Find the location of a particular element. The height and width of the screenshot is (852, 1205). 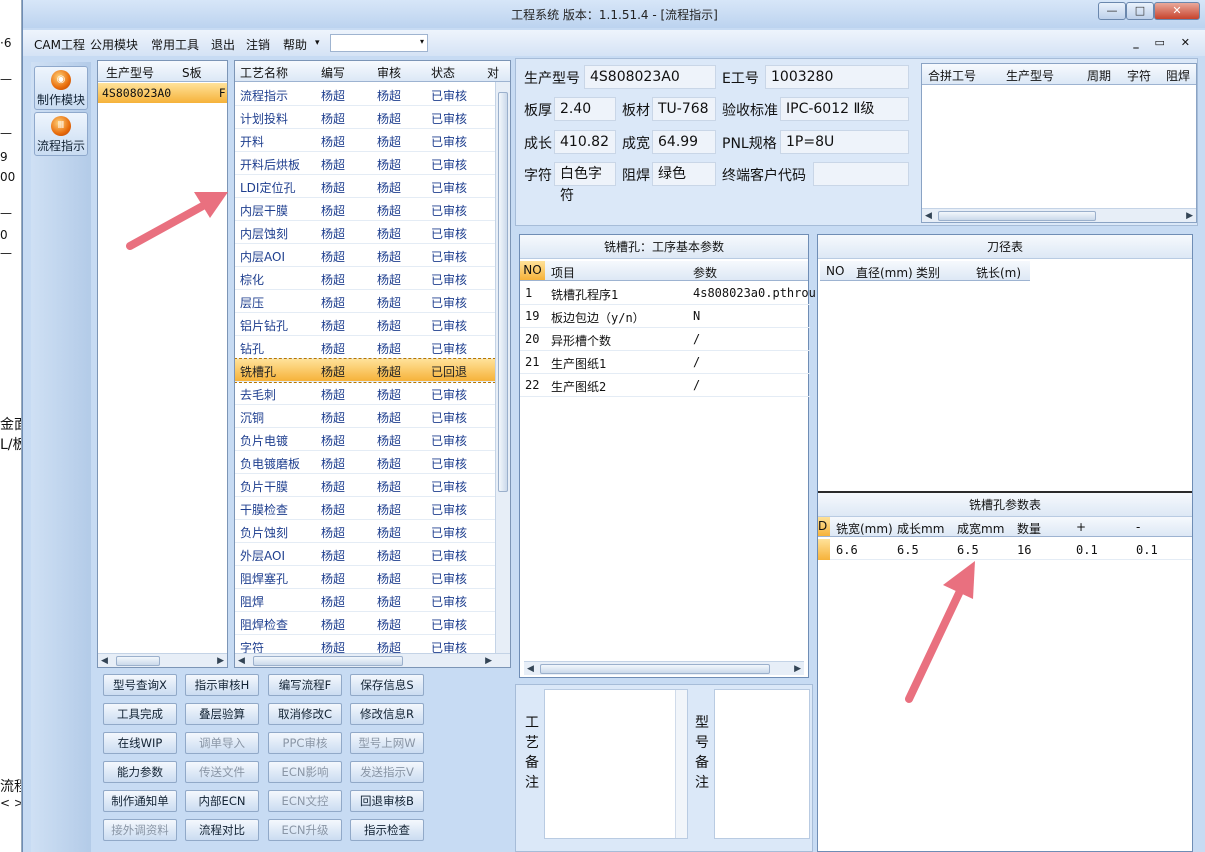

menu-combo: ▾ is located at coordinates (379, 43).